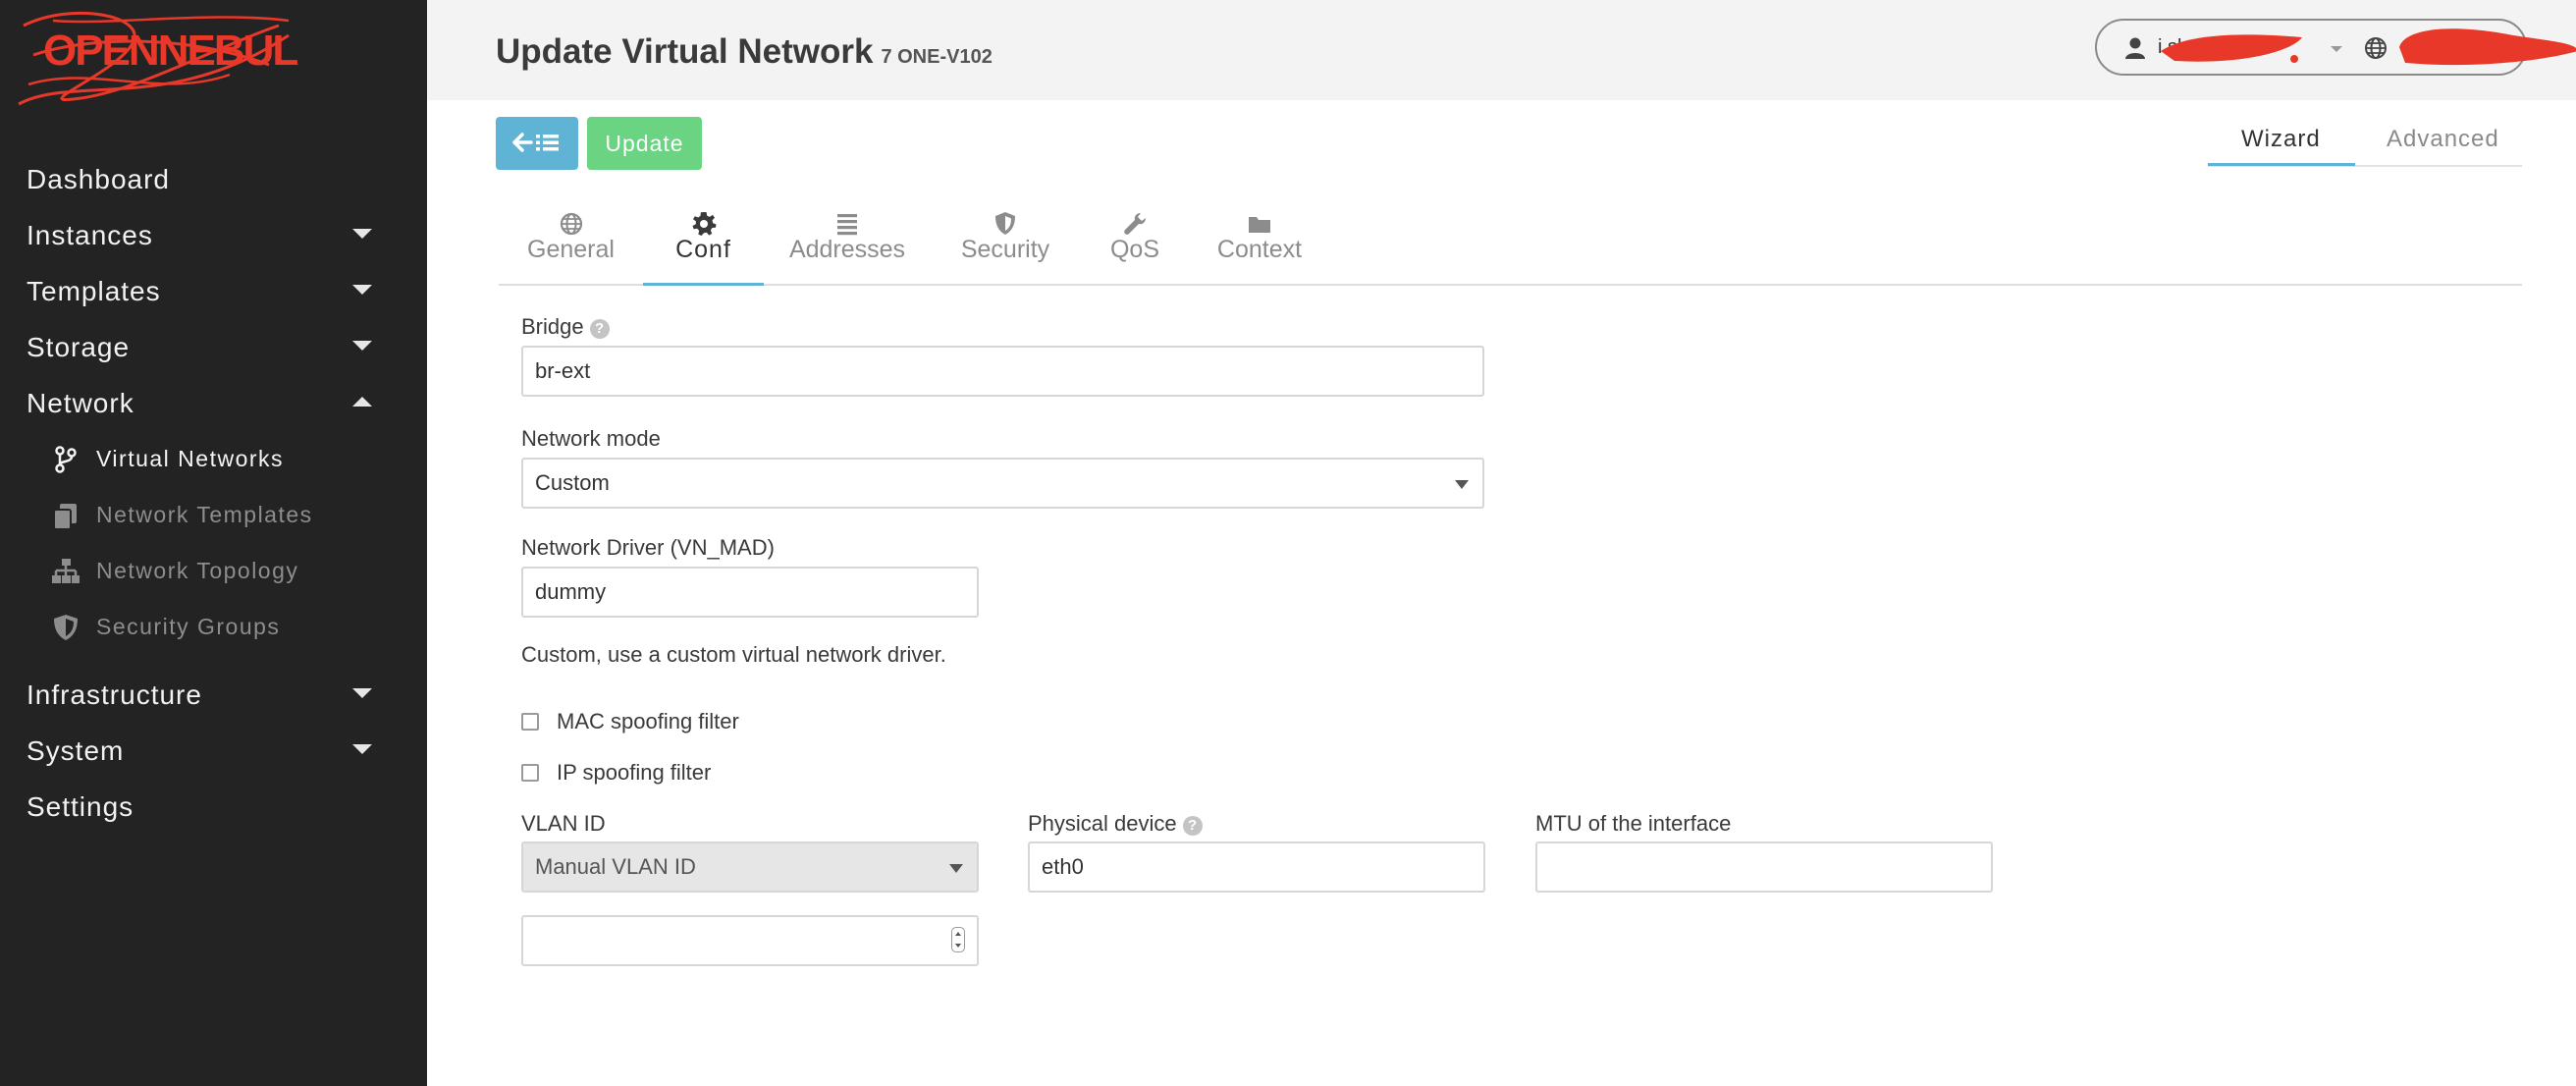 The image size is (2576, 1086). I want to click on driver-label: Network Driver (VN_MAD), so click(648, 547).